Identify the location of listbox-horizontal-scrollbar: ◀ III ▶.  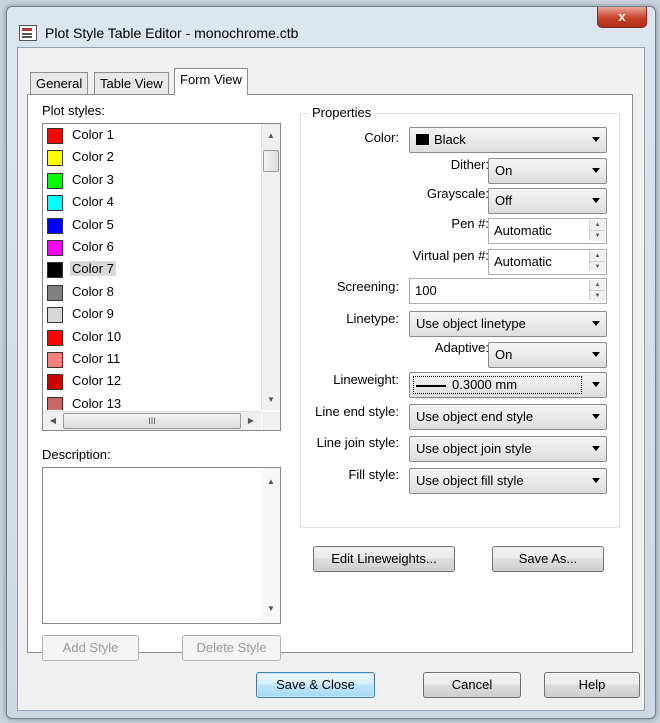
(152, 420).